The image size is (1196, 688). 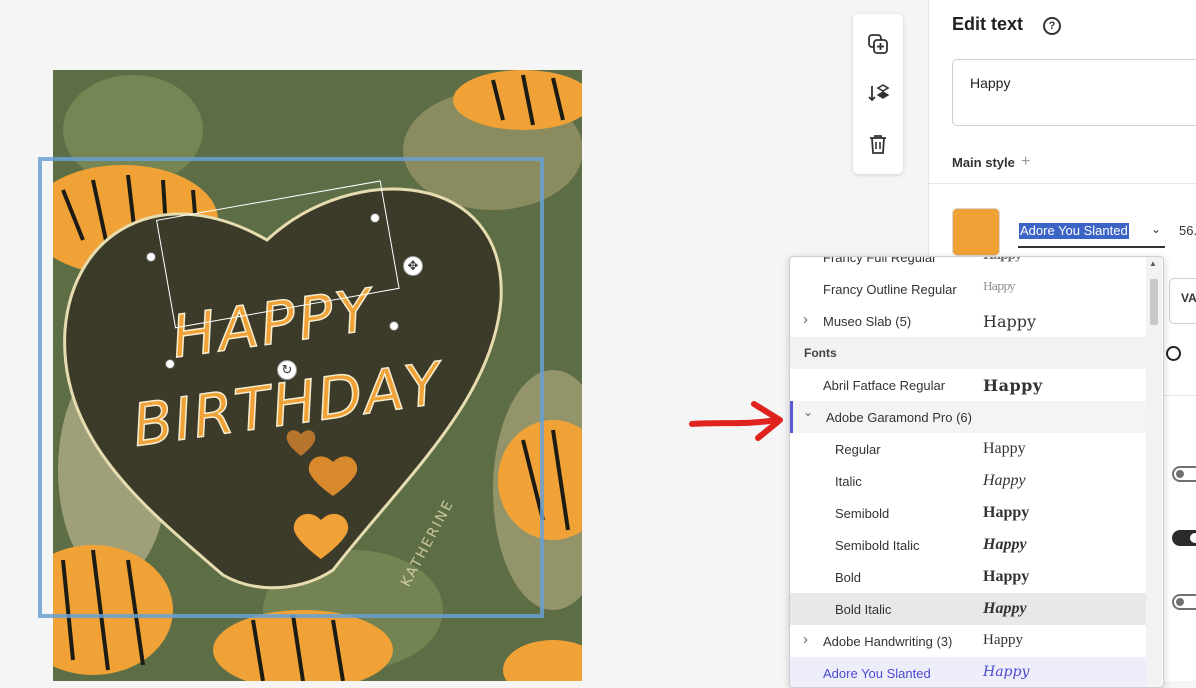 What do you see at coordinates (899, 417) in the screenshot?
I see `font-name: Adobe Garamond Pro (6)` at bounding box center [899, 417].